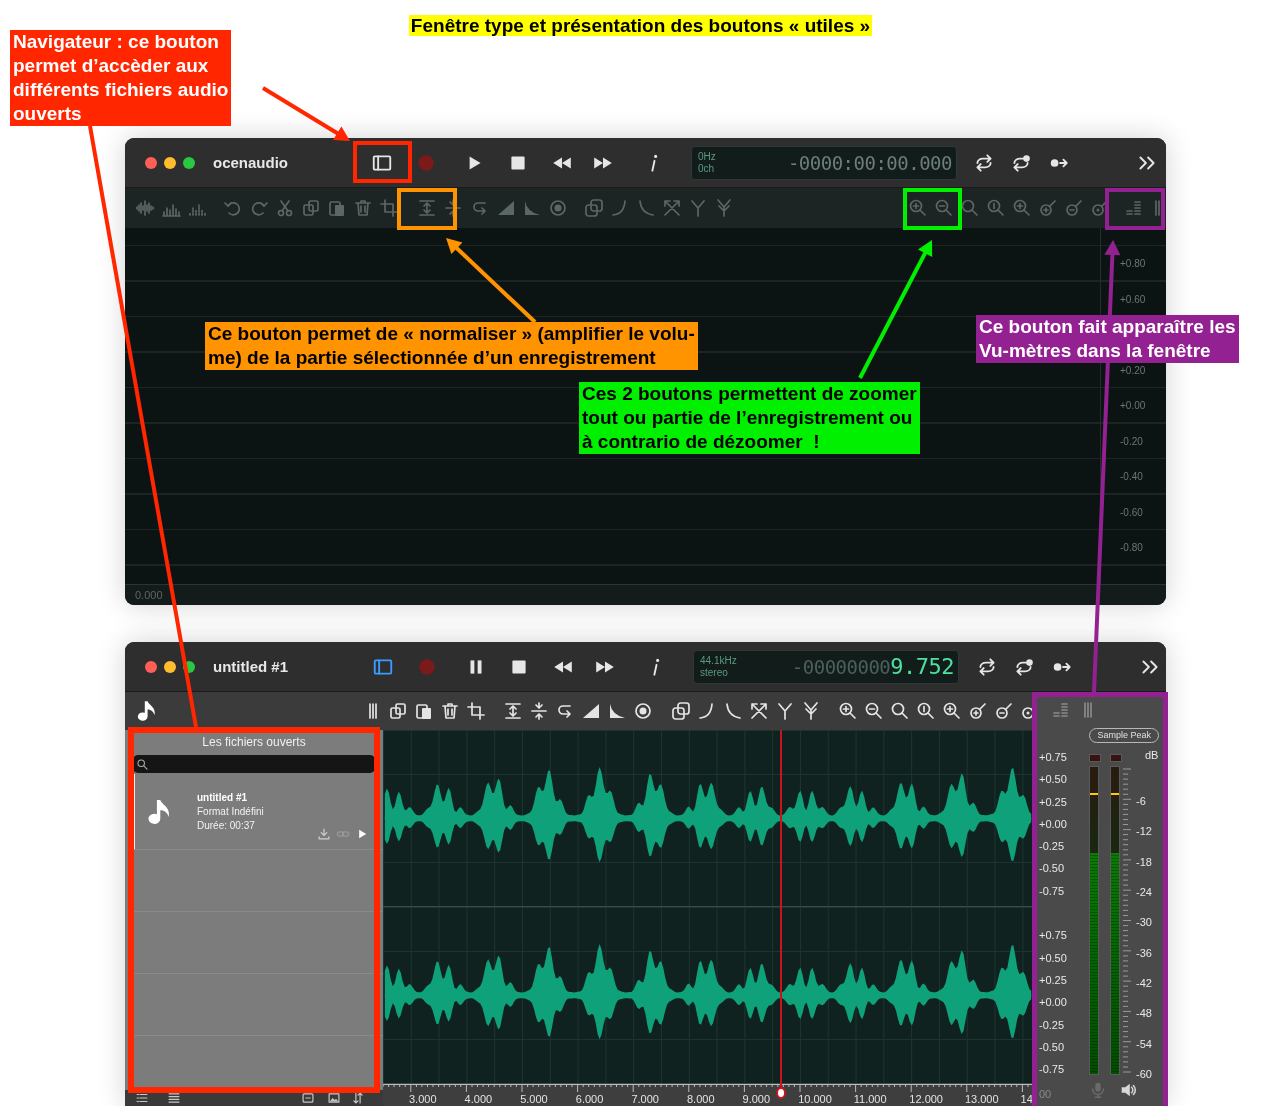 This screenshot has height=1106, width=1261. I want to click on display-info-text: stereo, so click(714, 672).